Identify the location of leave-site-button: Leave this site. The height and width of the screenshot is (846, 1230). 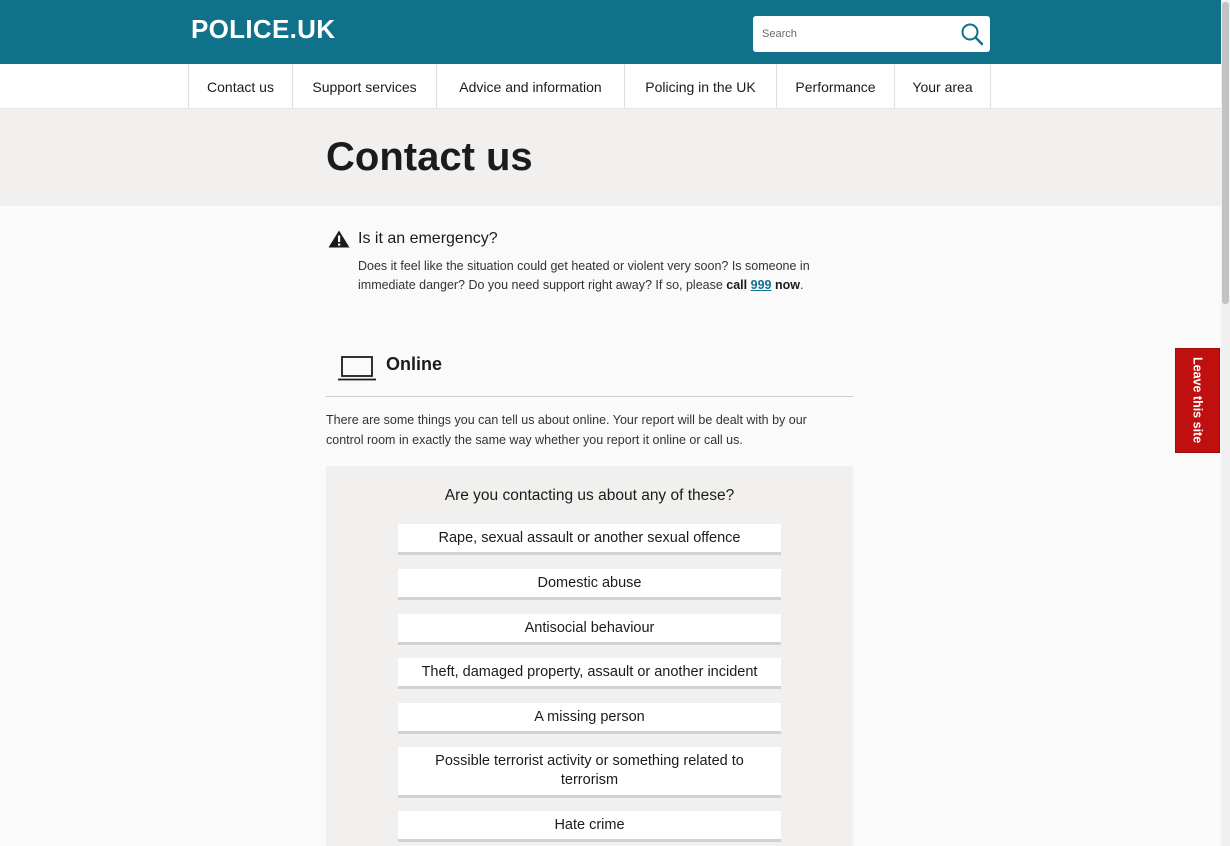
(1197, 400).